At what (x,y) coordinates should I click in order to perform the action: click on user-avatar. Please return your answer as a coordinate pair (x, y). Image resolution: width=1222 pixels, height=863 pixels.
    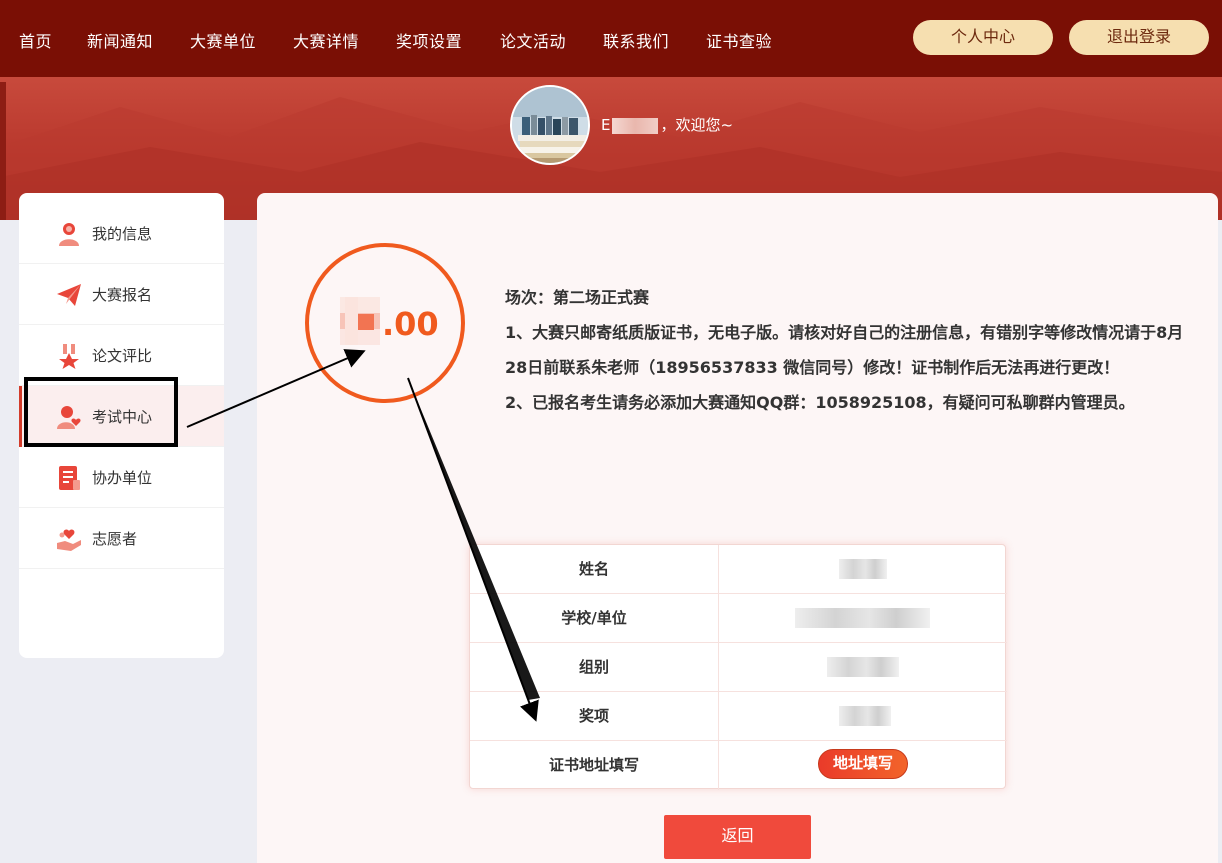
    Looking at the image, I should click on (550, 125).